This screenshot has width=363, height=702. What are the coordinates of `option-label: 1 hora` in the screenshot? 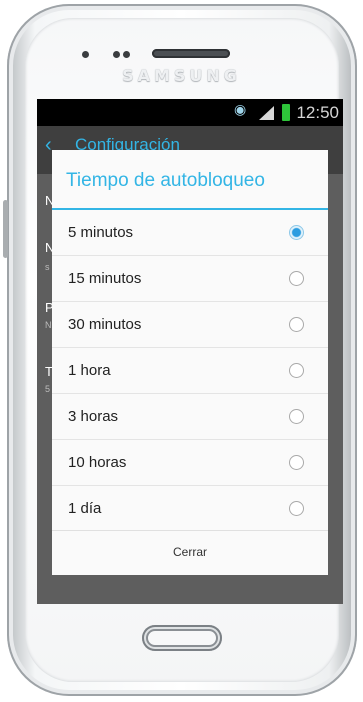 It's located at (89, 370).